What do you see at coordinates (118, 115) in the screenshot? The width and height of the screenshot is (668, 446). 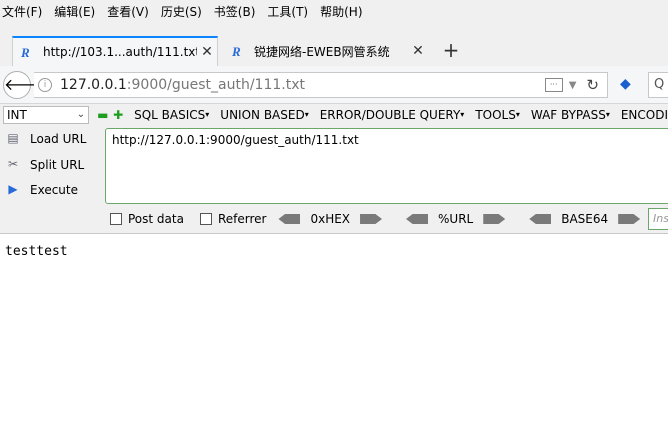 I see `plus-icon: ✚` at bounding box center [118, 115].